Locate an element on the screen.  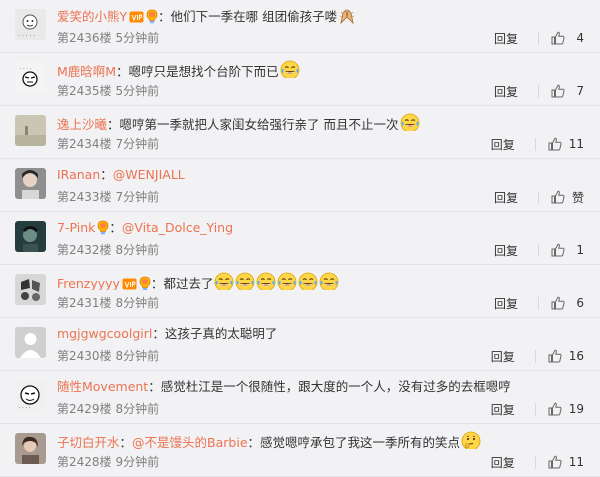
comment-actions: 回复 1 is located at coordinates (539, 250).